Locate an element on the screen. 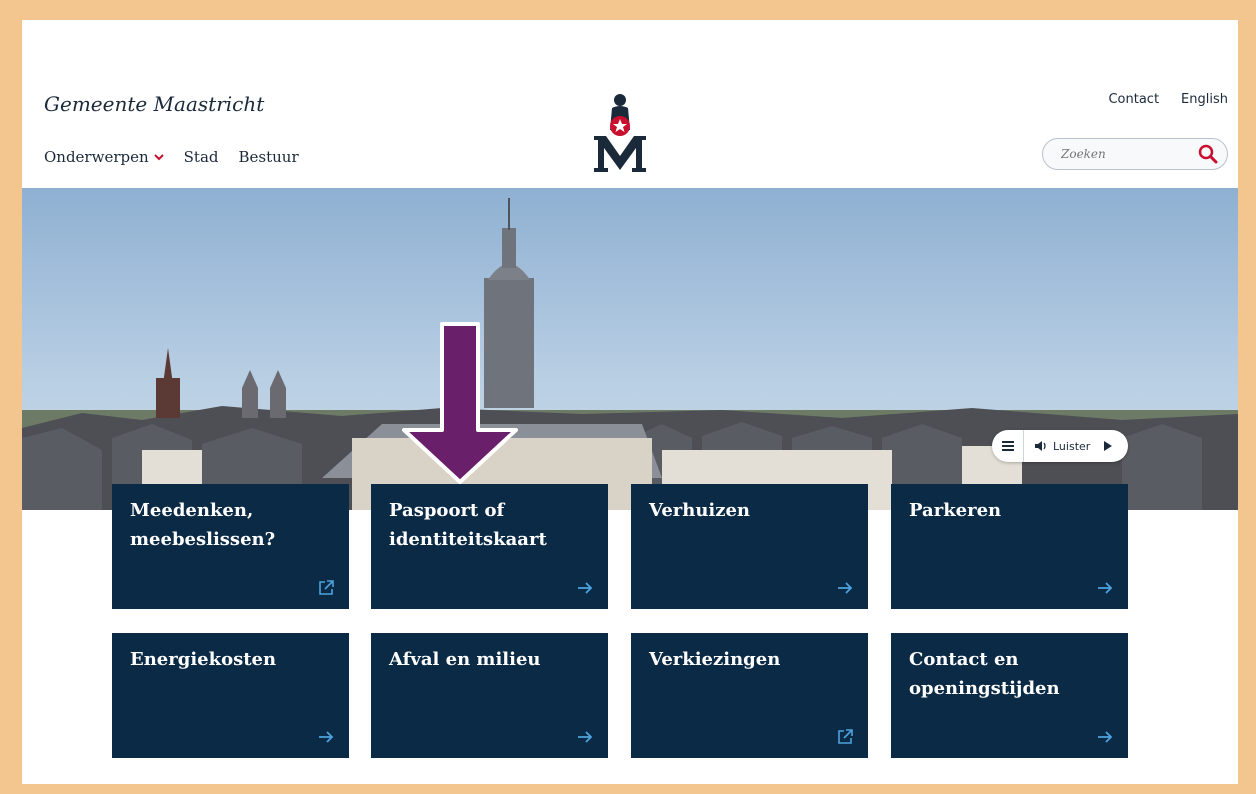  nav-item-bestuur: Bestuur is located at coordinates (269, 157).